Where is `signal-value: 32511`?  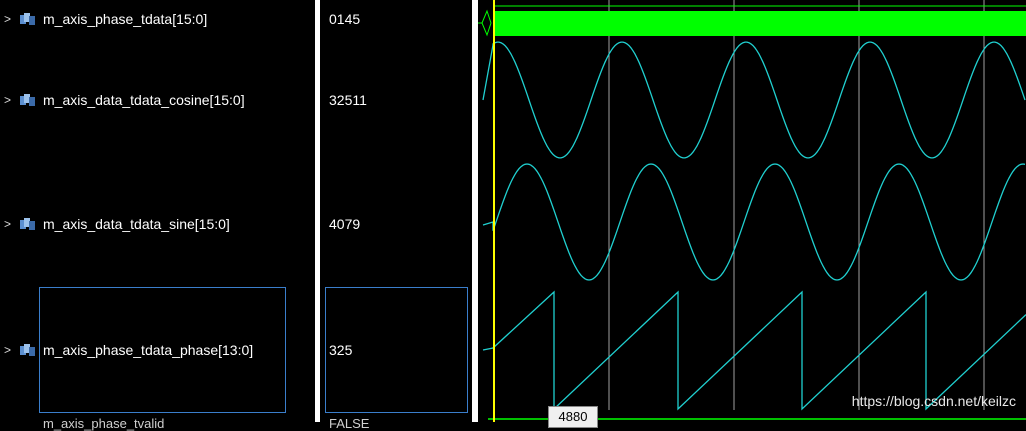
signal-value: 32511 is located at coordinates (348, 100).